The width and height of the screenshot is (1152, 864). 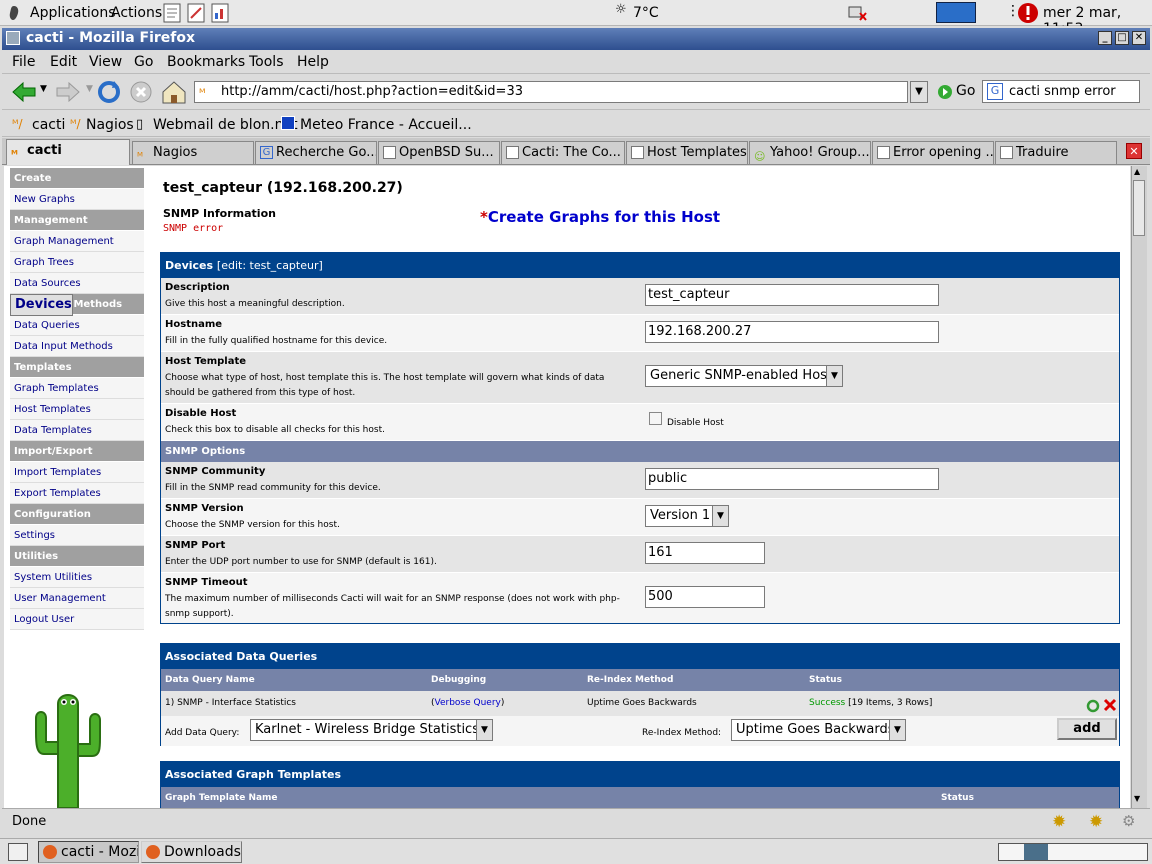 I want to click on gnome-foot-icon, so click(x=14, y=13).